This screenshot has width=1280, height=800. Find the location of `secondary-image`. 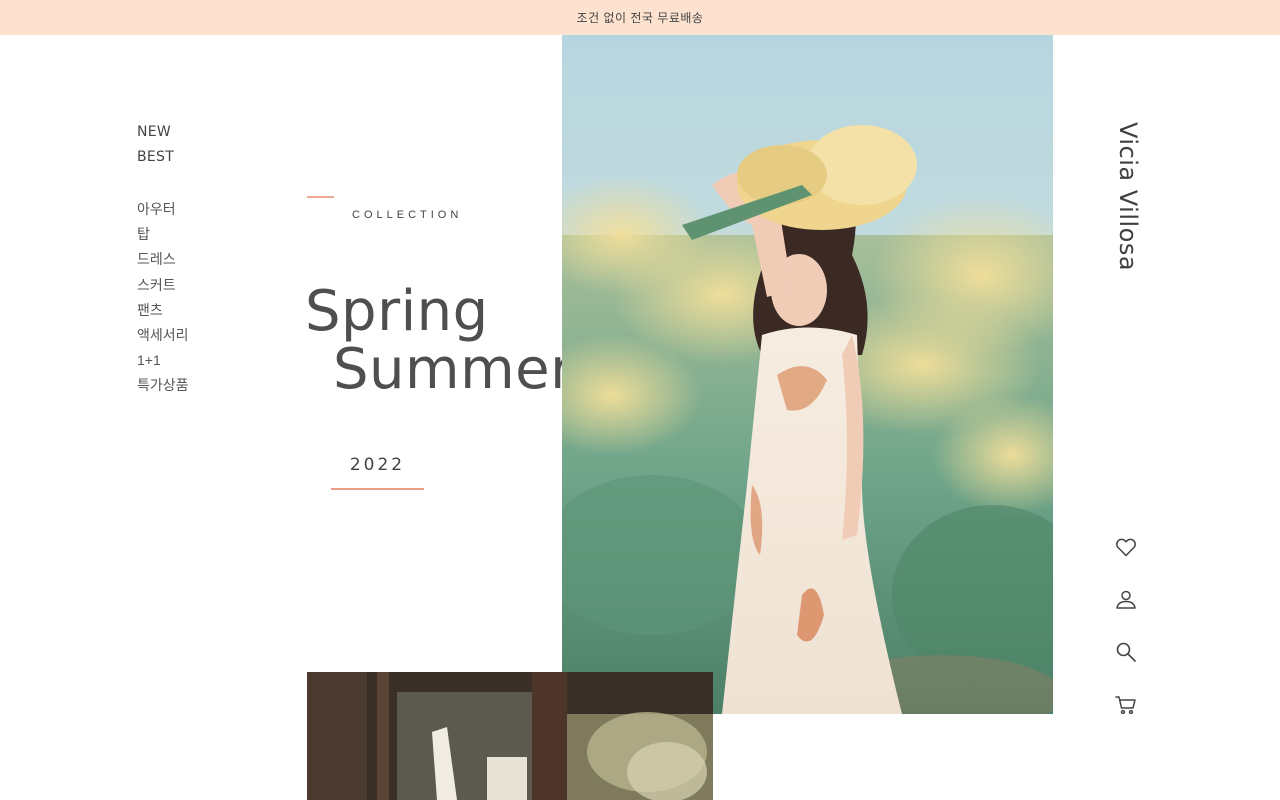

secondary-image is located at coordinates (510, 736).